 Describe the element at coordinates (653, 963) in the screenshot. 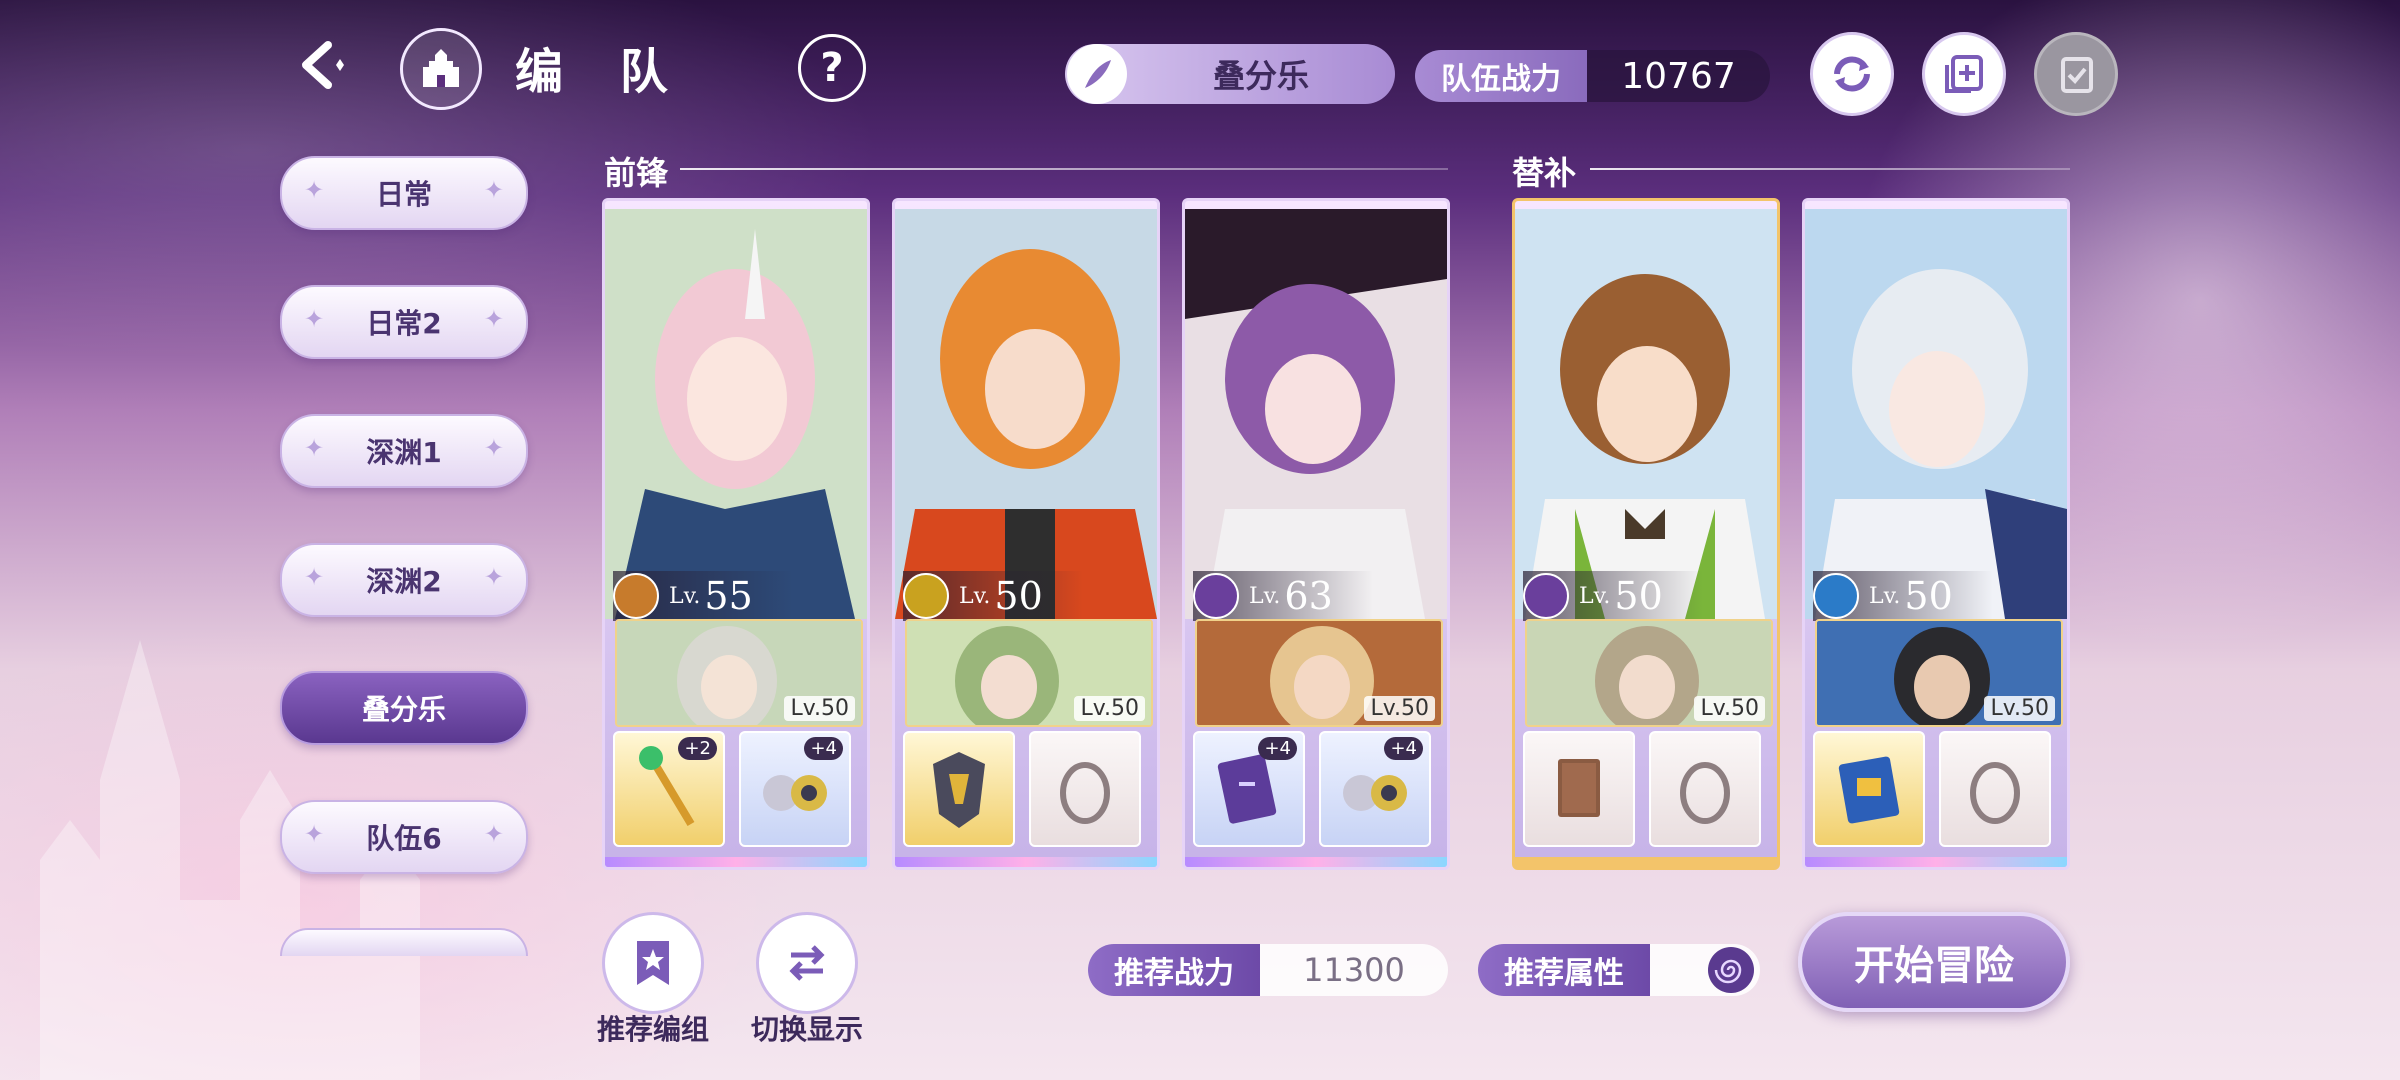

I see `bookmark-star-icon` at that location.